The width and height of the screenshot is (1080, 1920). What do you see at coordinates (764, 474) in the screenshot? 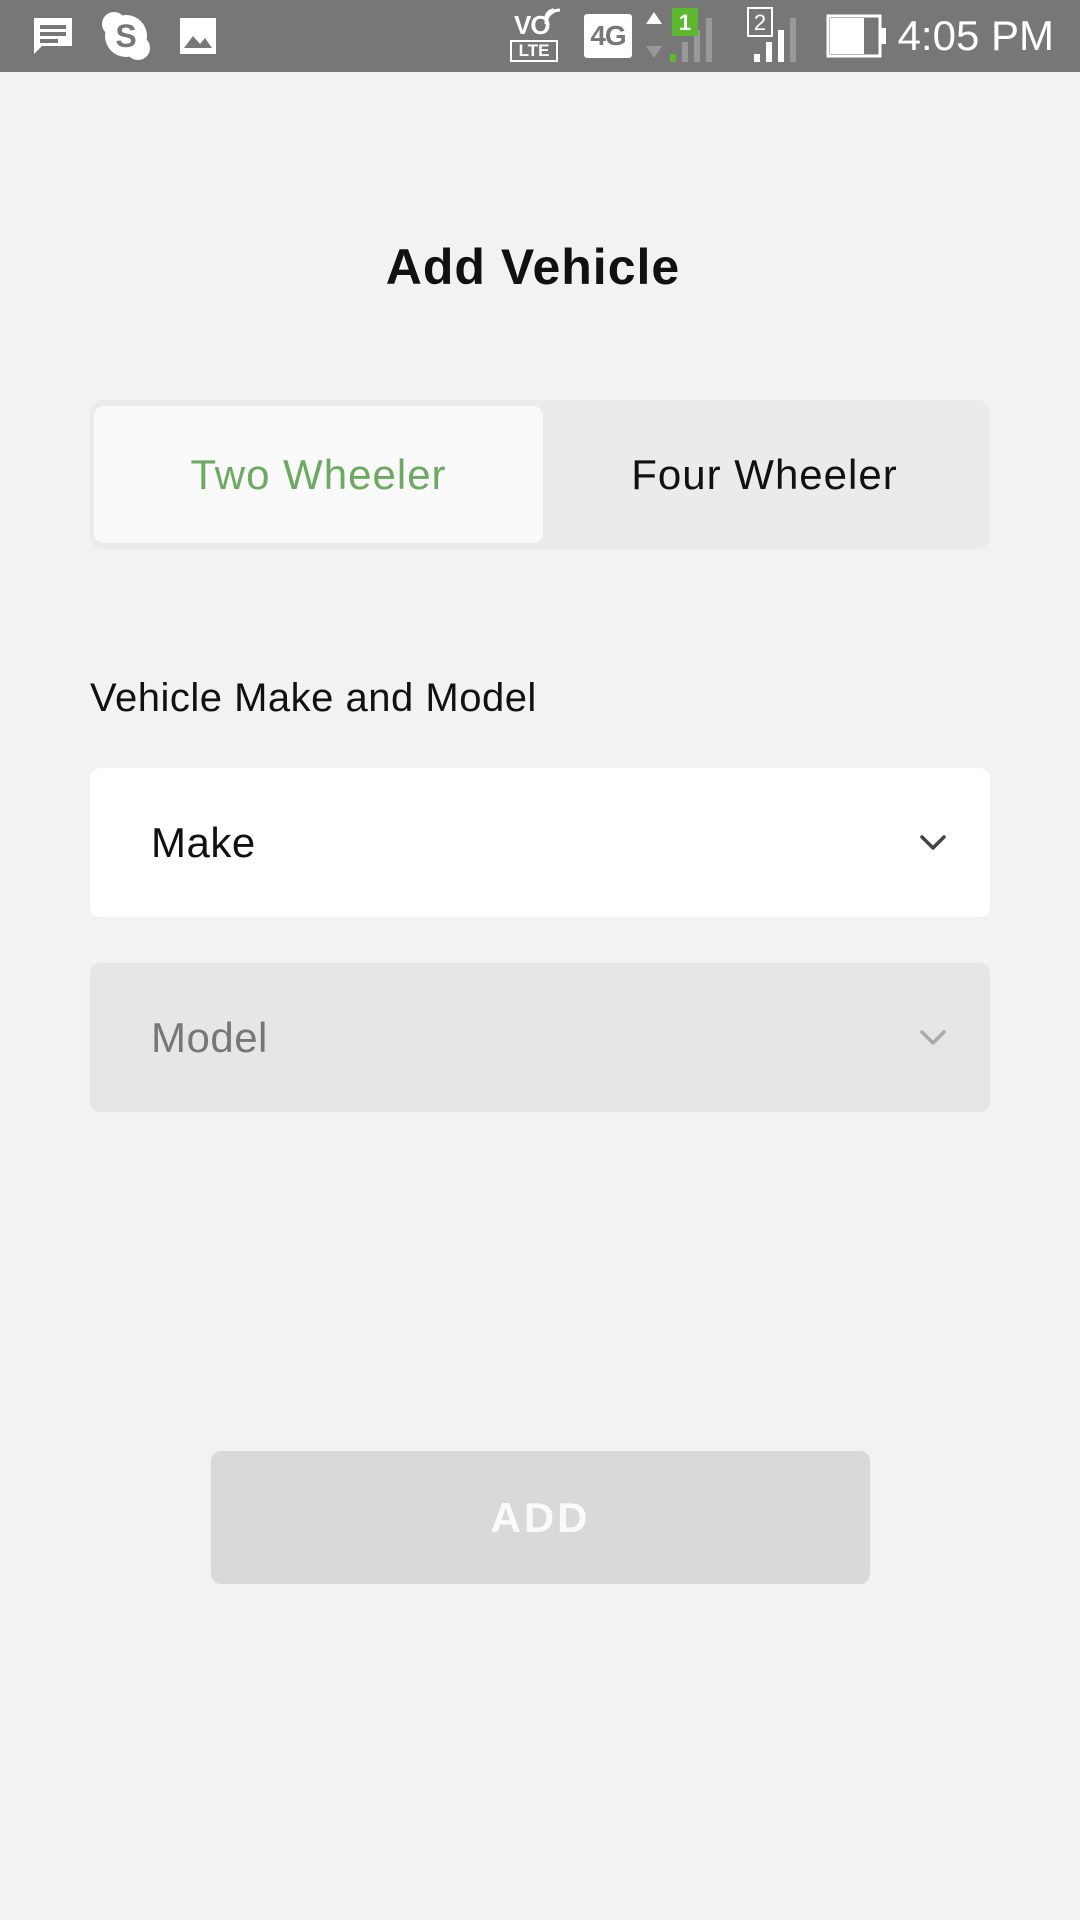
I see `four-wheeler-tab: Four Wheeler` at bounding box center [764, 474].